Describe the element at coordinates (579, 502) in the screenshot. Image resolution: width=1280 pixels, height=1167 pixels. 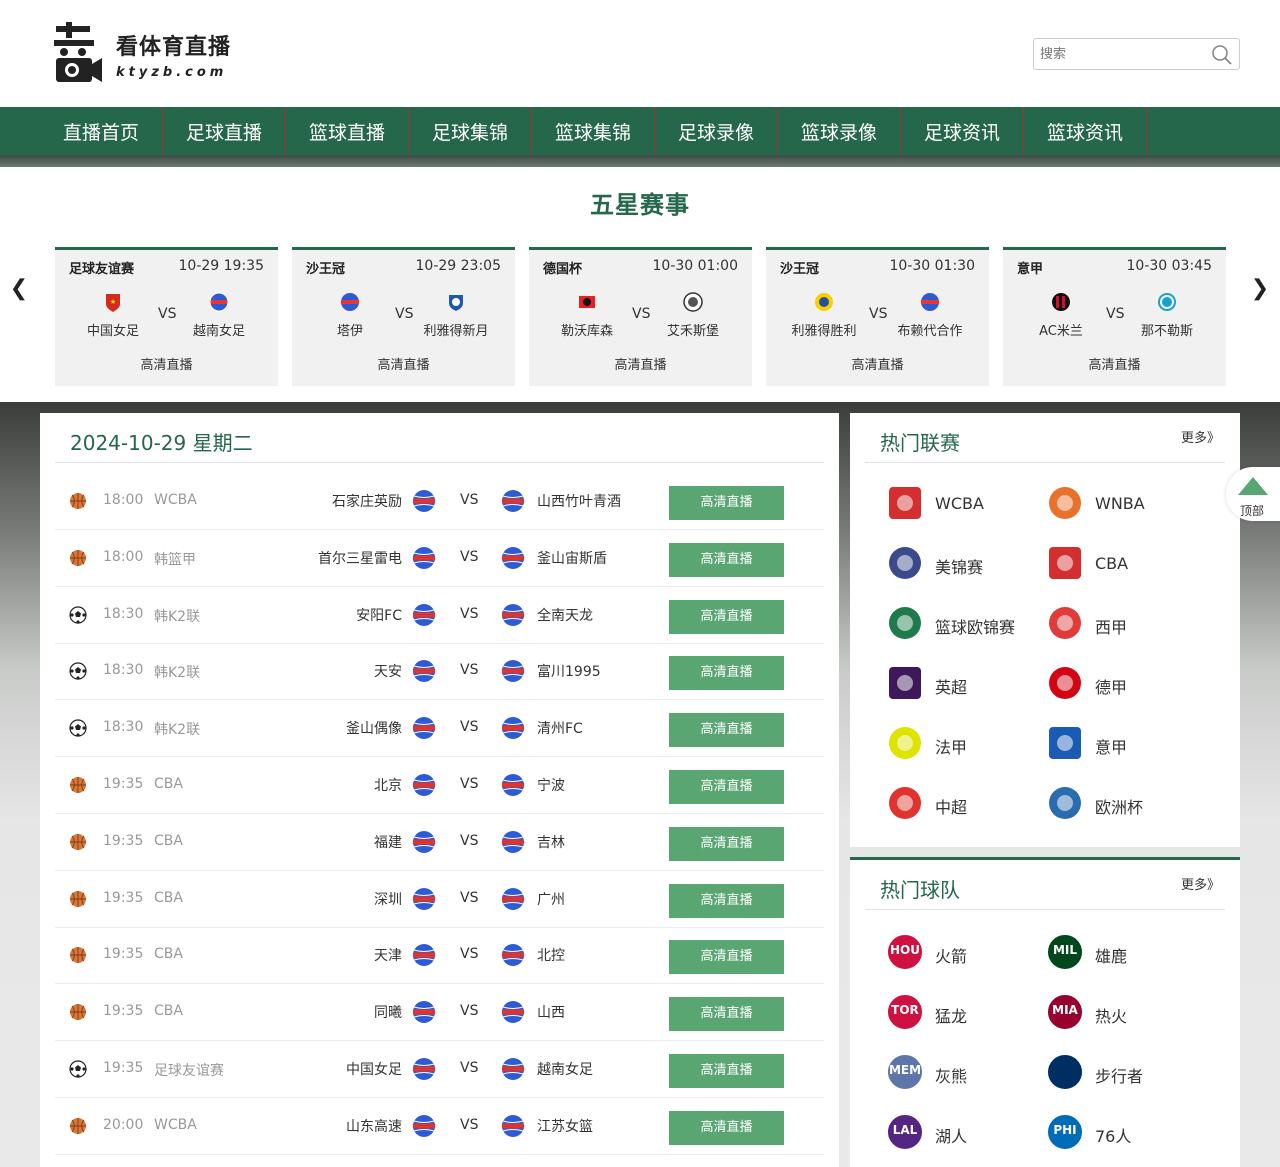
I see `away-team: 山西竹叶青酒` at that location.